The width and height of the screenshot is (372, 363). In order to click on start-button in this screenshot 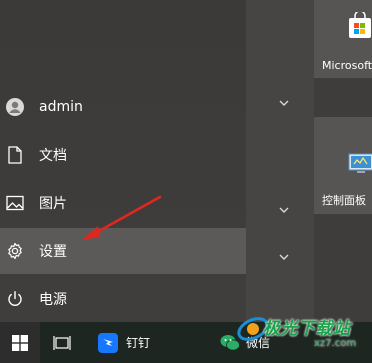, I will do `click(20, 342)`.